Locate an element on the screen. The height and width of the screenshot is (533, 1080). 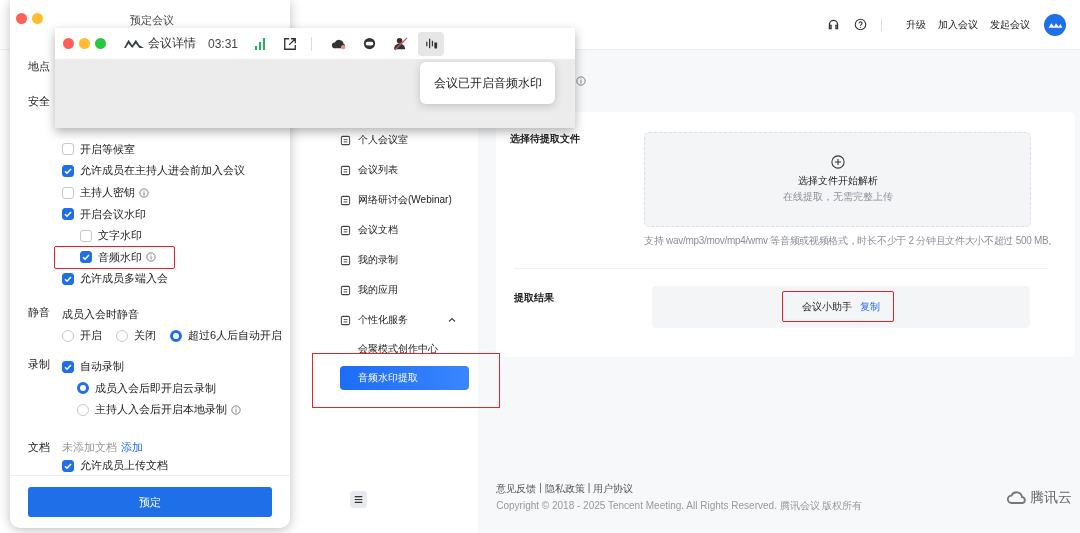
sidebar-item: 个性化服务 is located at coordinates (405, 320).